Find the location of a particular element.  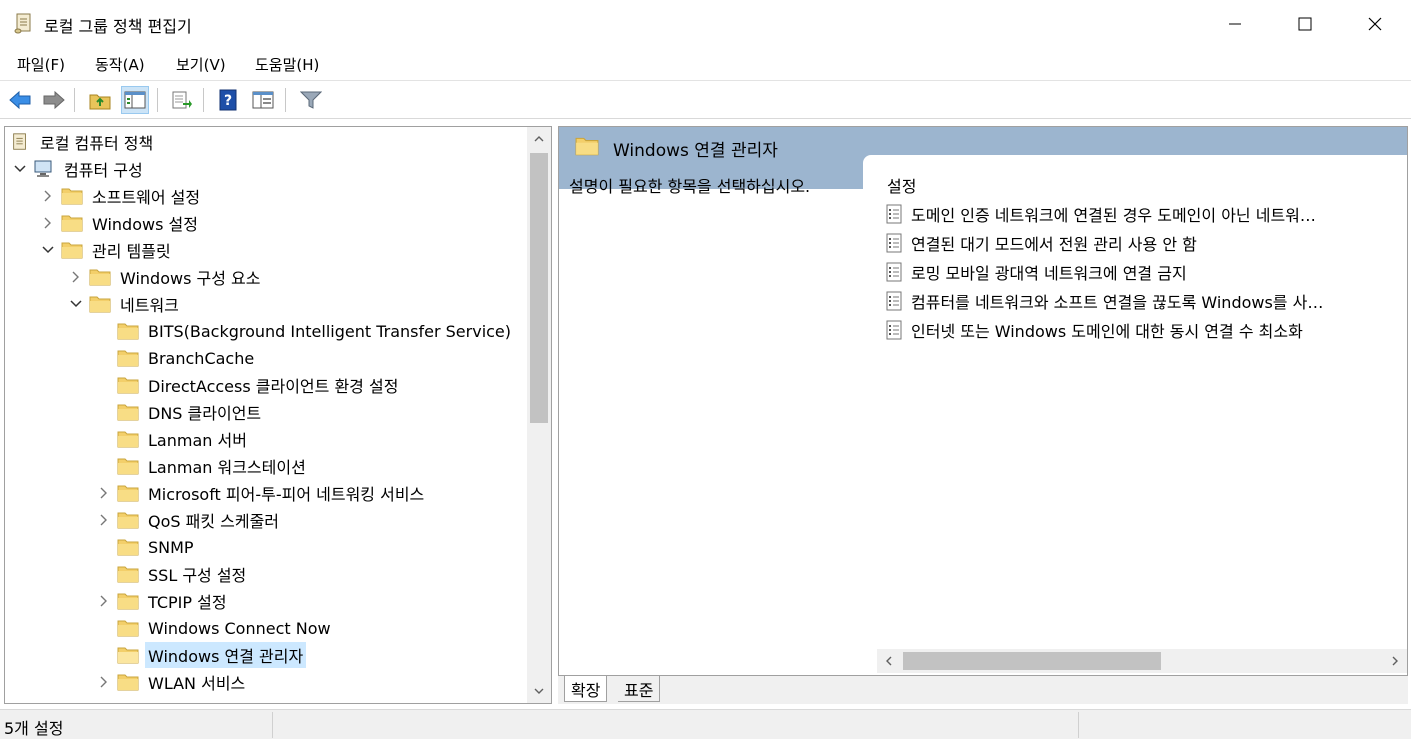

filter-button is located at coordinates (311, 100).